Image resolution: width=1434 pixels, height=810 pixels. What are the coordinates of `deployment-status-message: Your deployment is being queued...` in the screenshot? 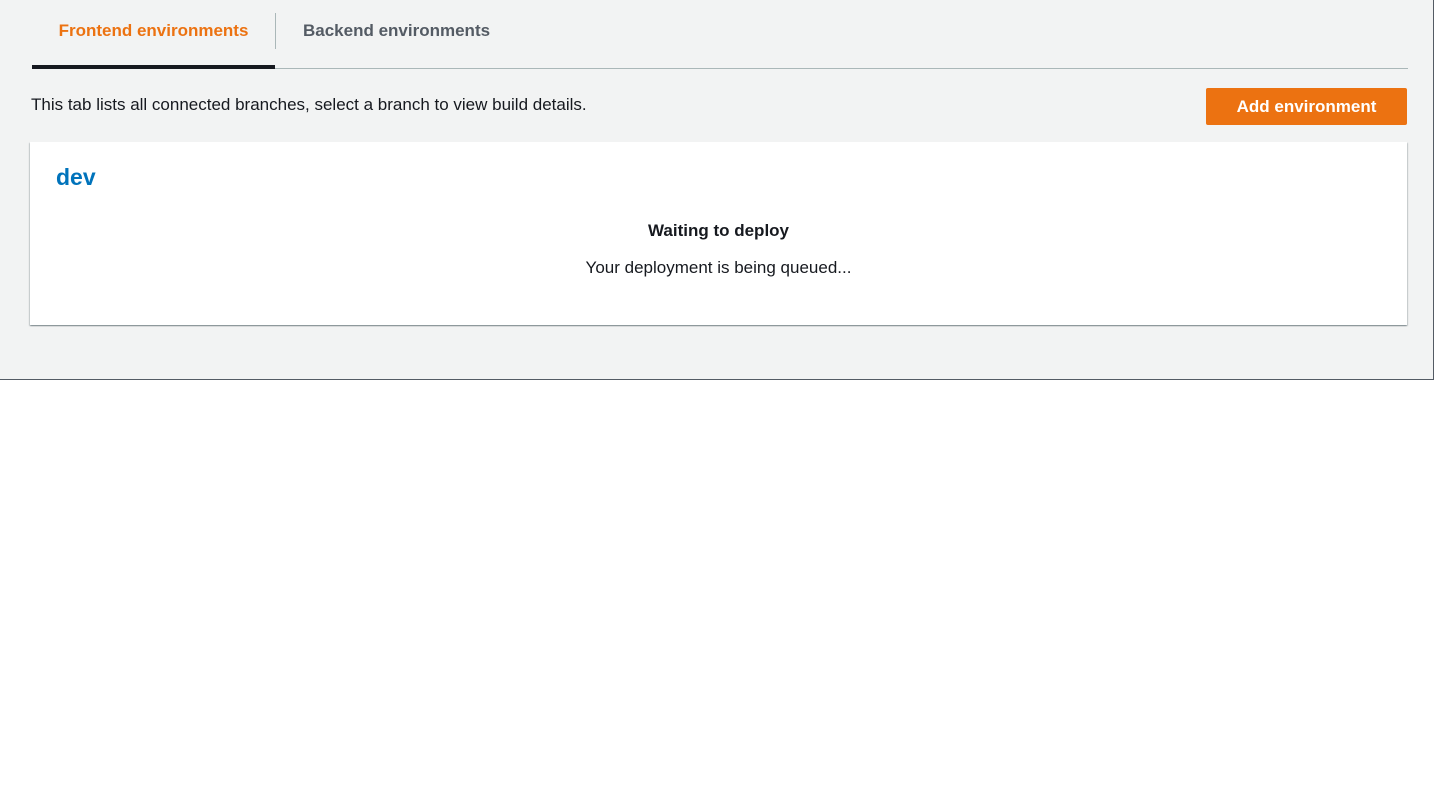 It's located at (718, 267).